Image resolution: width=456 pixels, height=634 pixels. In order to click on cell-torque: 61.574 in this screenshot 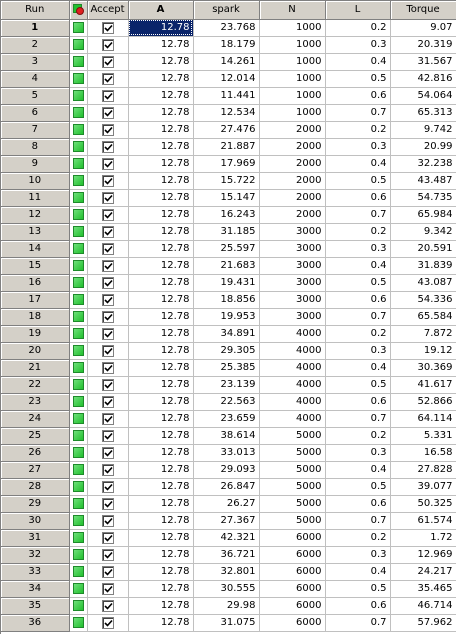, I will do `click(423, 521)`.